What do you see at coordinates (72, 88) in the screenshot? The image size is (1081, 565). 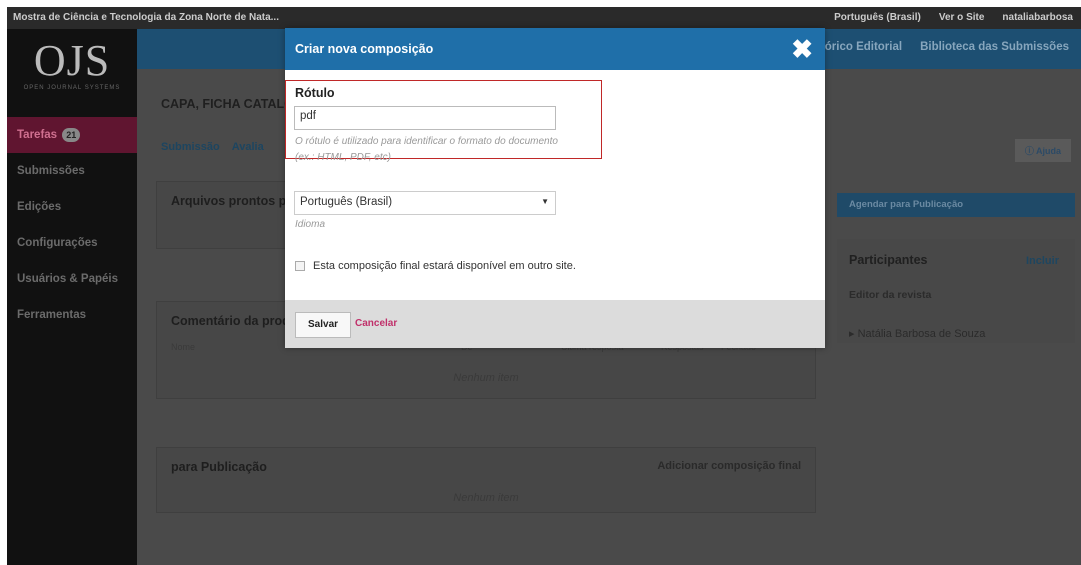 I see `logo-subtitle: OPEN JOURNAL SYSTEMS` at bounding box center [72, 88].